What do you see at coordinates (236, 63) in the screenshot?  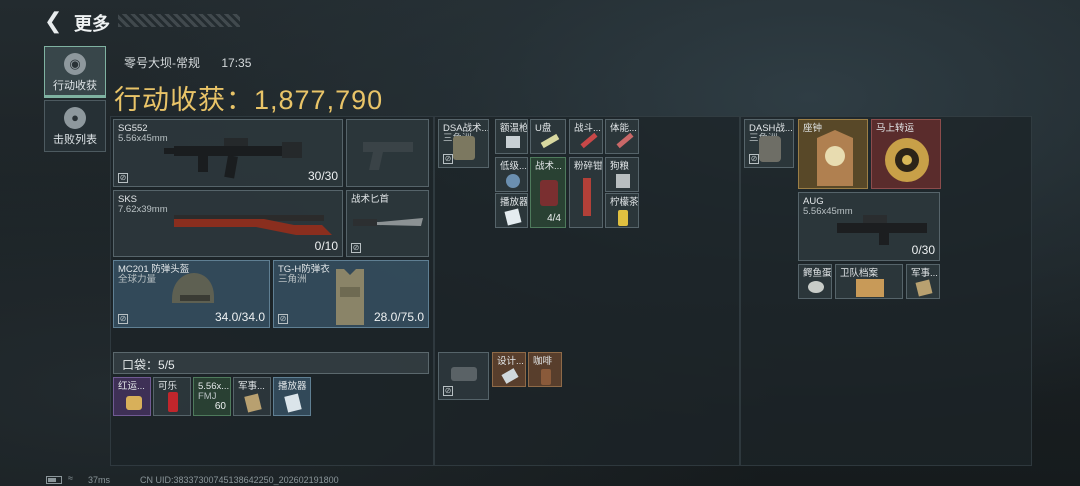 I see `match-time: 17:35` at bounding box center [236, 63].